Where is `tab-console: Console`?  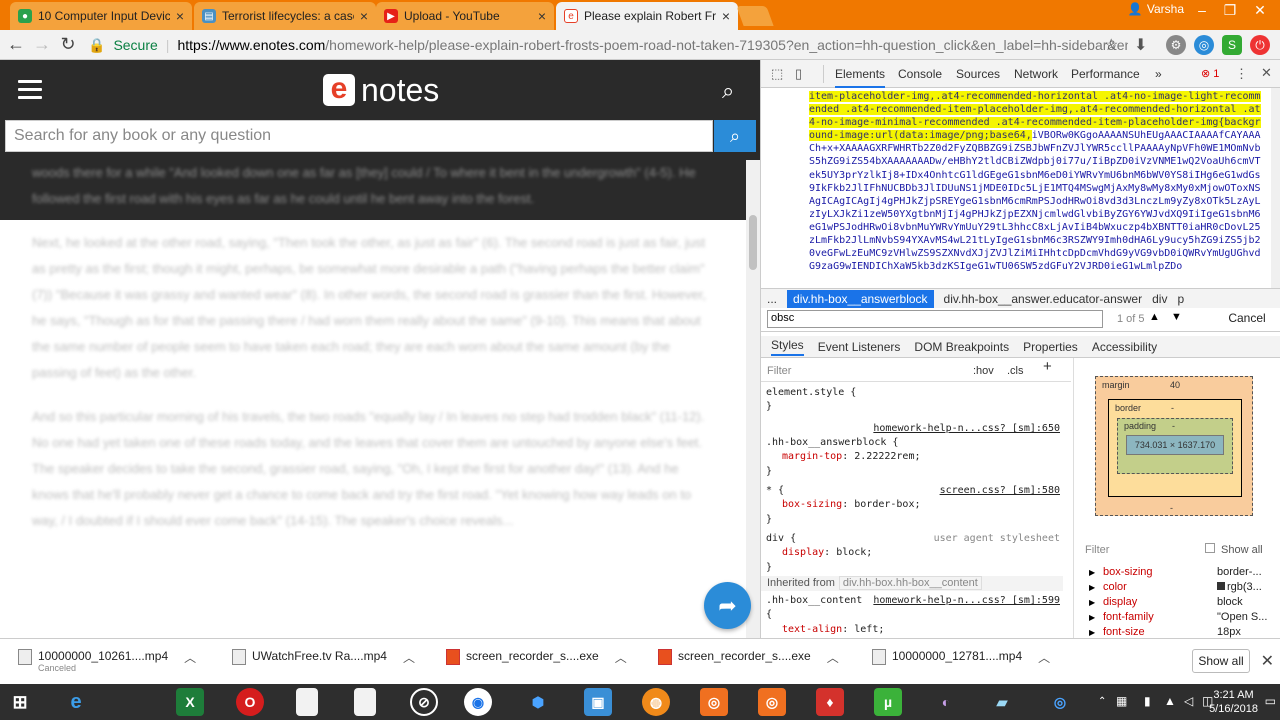
tab-console: Console is located at coordinates (920, 74).